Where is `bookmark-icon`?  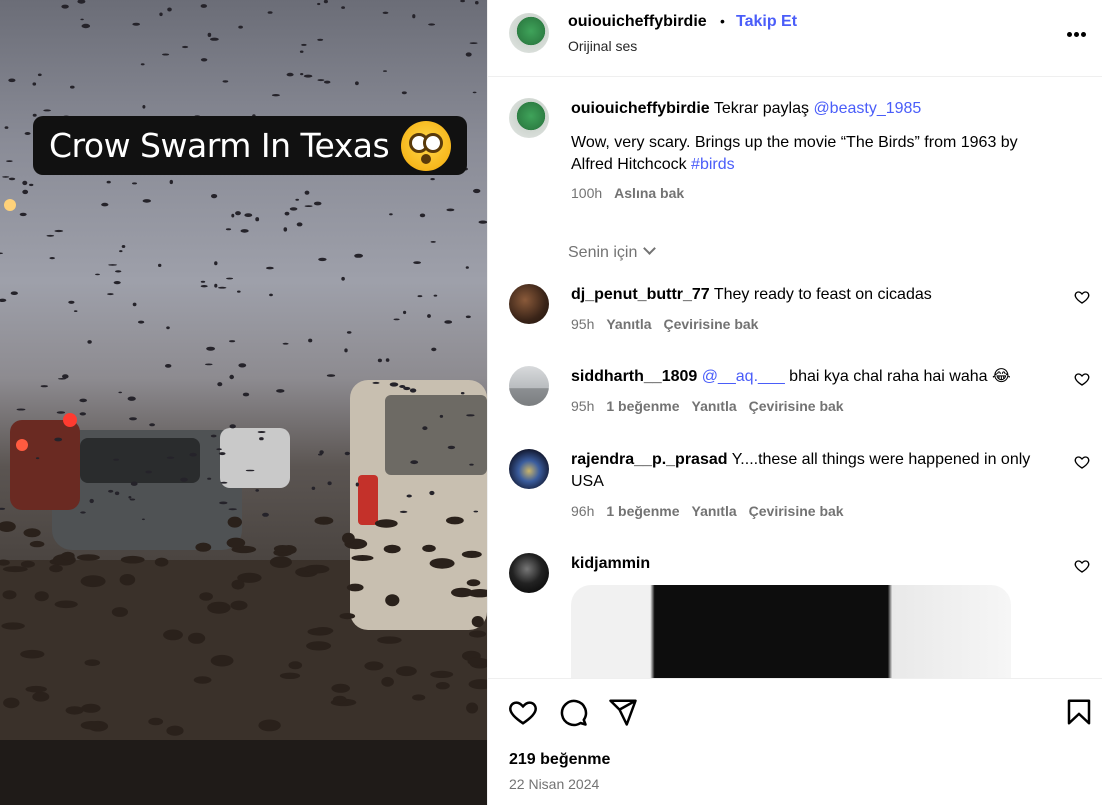 bookmark-icon is located at coordinates (1079, 712).